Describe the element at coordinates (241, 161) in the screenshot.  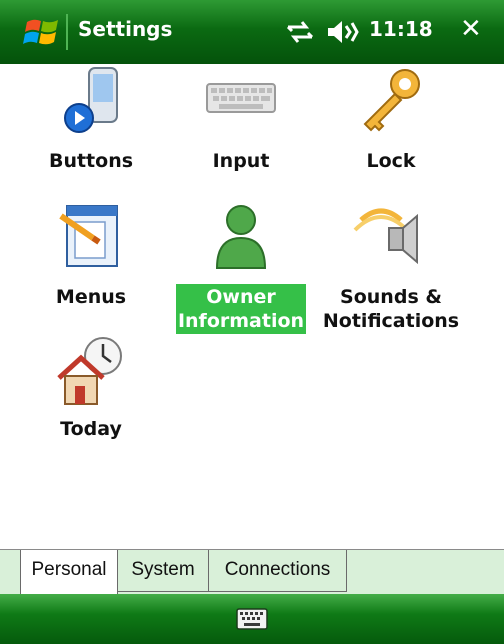
I see `item-label: Input` at that location.